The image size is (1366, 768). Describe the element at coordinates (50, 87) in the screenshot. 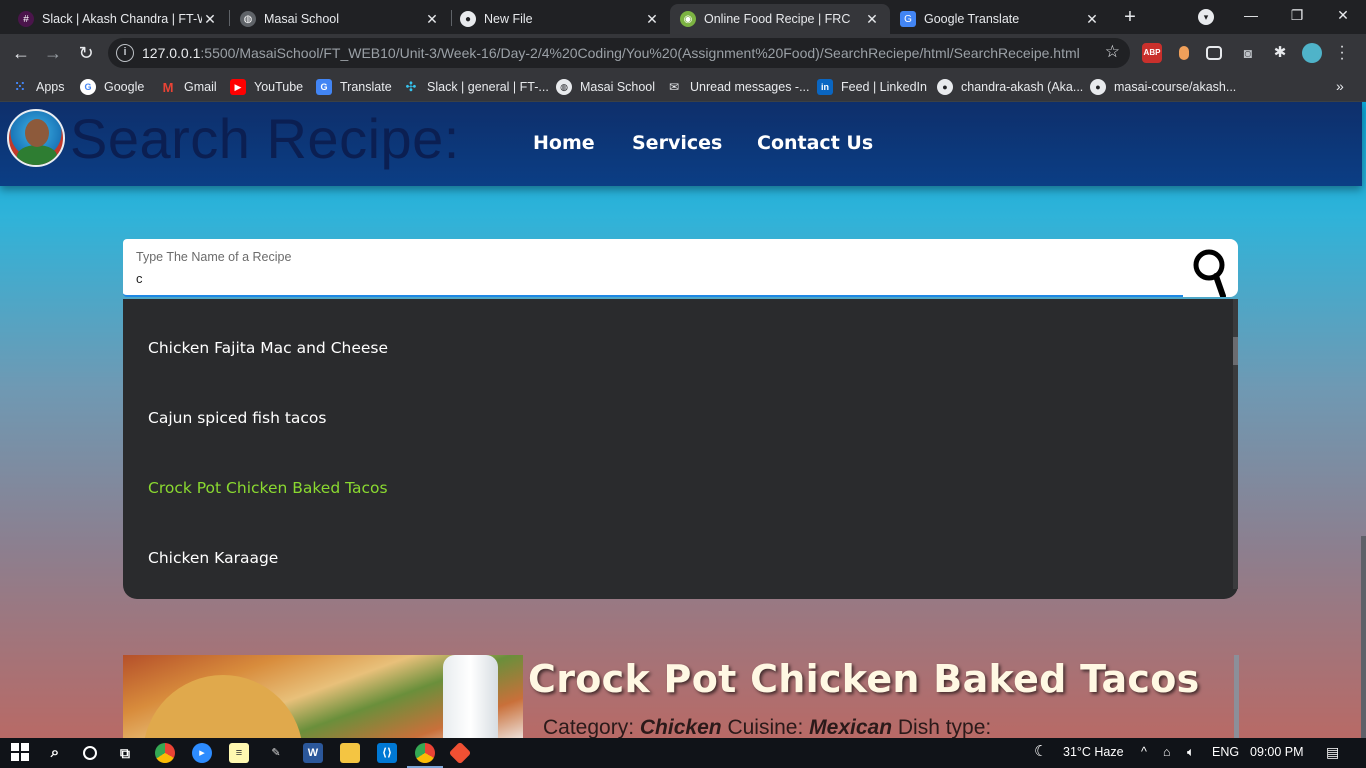

I see `bookmark-label: Apps` at that location.